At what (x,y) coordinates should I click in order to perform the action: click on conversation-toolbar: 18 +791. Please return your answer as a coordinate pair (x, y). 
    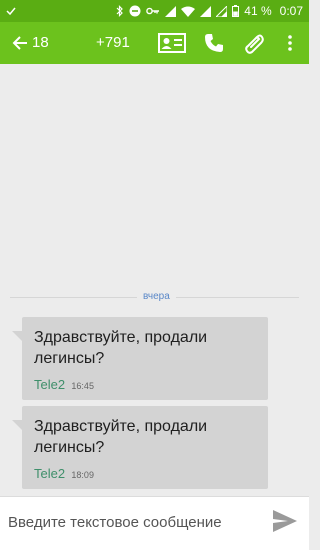
    Looking at the image, I should click on (154, 43).